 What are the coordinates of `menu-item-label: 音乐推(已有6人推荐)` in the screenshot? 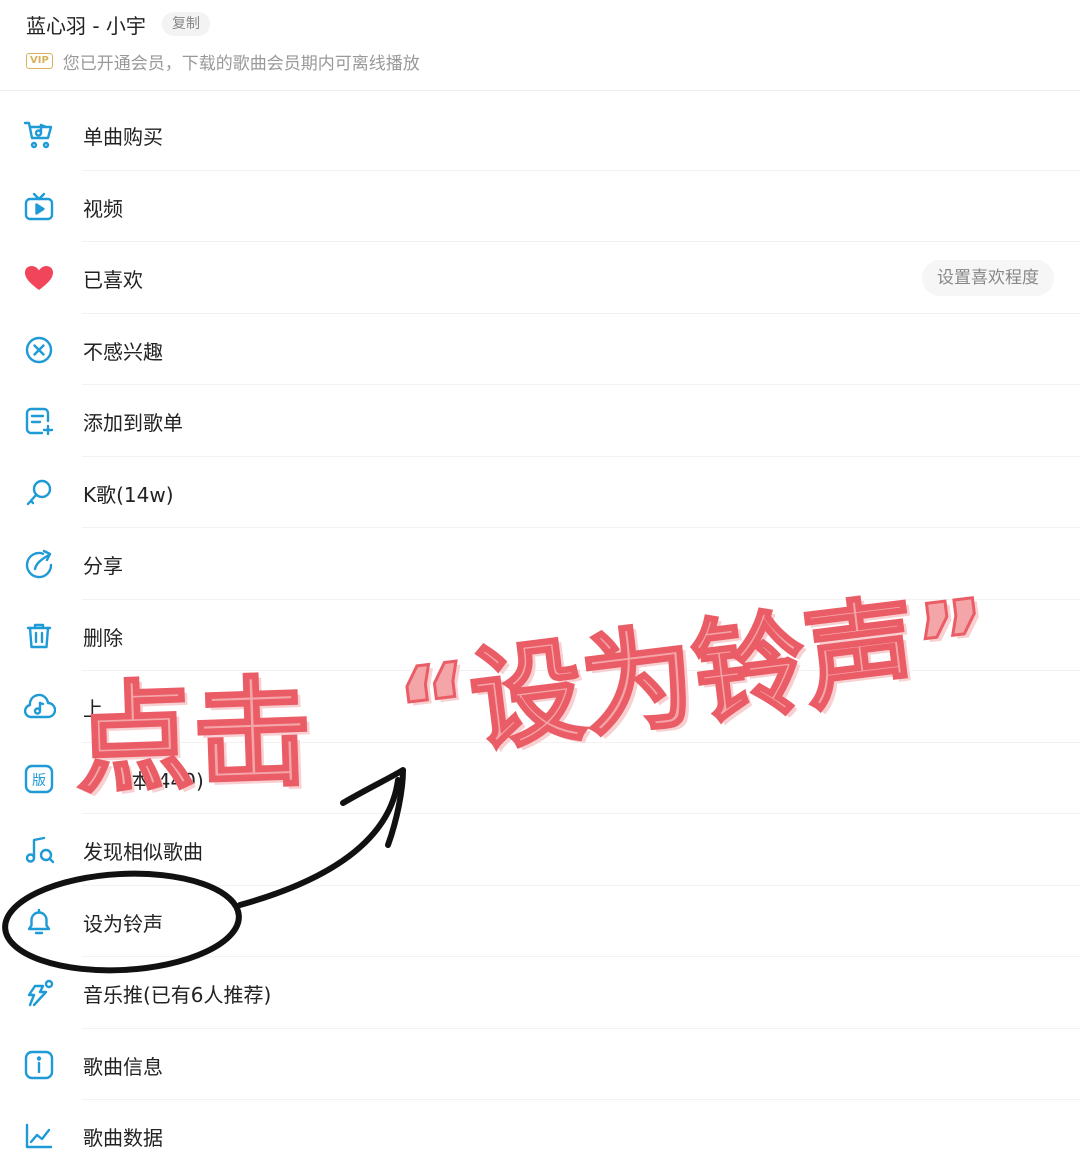 It's located at (177, 995).